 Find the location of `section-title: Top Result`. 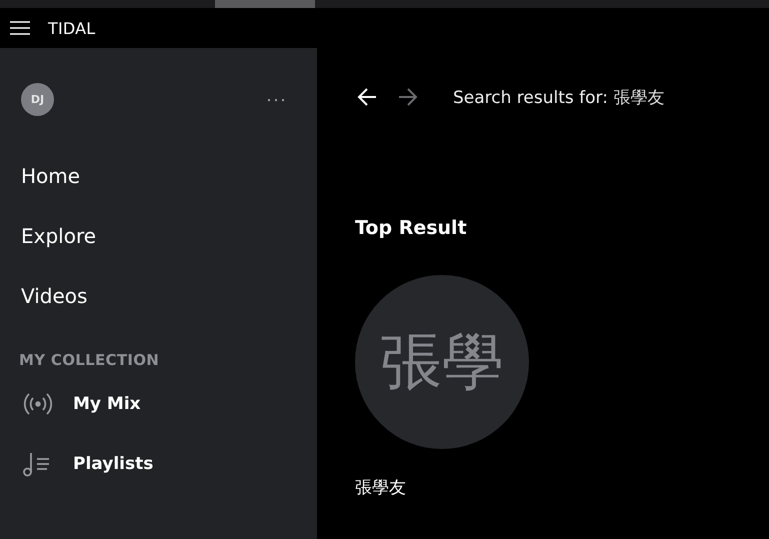

section-title: Top Result is located at coordinates (411, 228).